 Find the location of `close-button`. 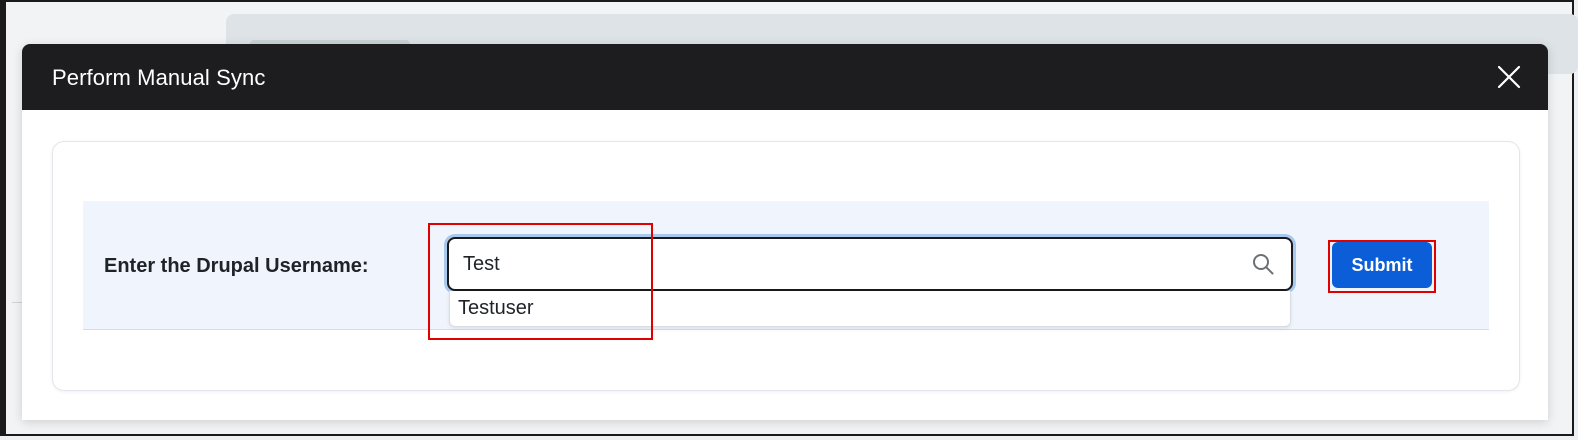

close-button is located at coordinates (1509, 77).